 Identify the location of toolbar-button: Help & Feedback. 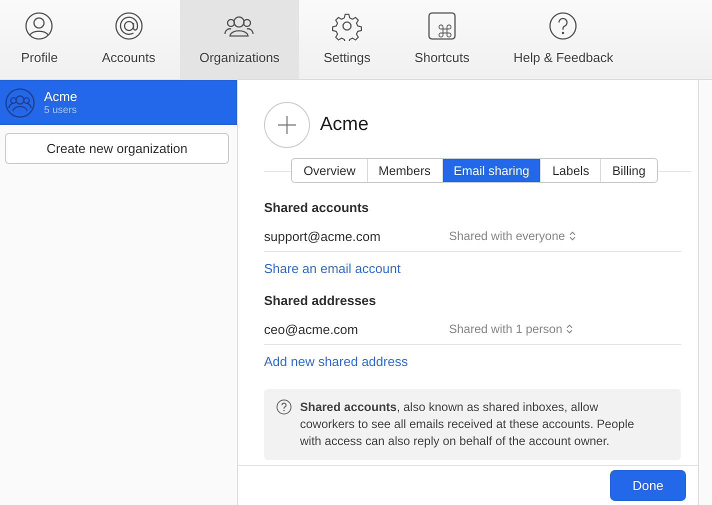
(563, 39).